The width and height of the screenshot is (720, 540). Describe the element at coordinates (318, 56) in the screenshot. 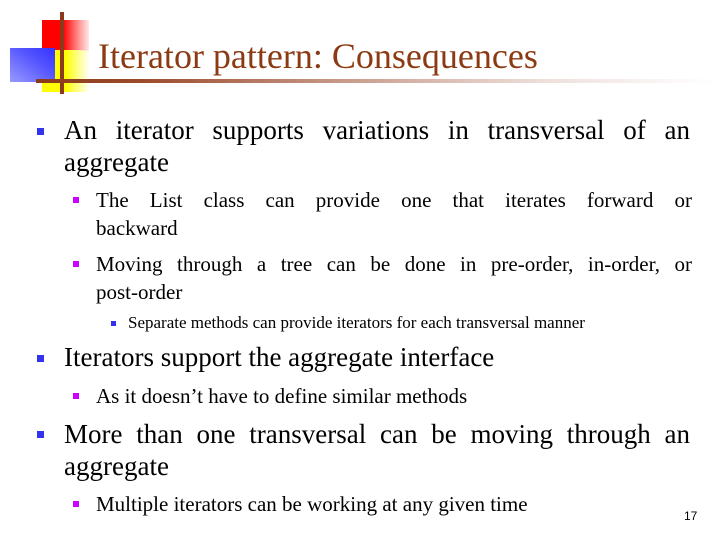

I see `slide-title: Iterator pattern: Consequences` at that location.